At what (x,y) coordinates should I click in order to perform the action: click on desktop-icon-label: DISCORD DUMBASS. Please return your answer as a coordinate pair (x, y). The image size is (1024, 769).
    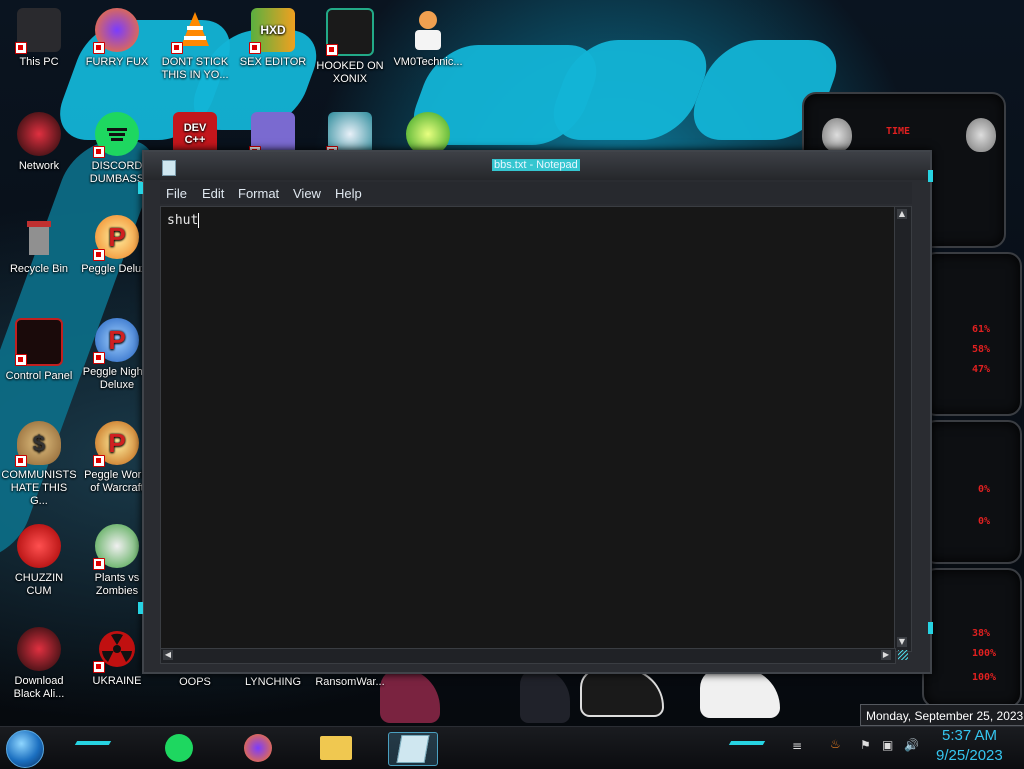
    Looking at the image, I should click on (117, 172).